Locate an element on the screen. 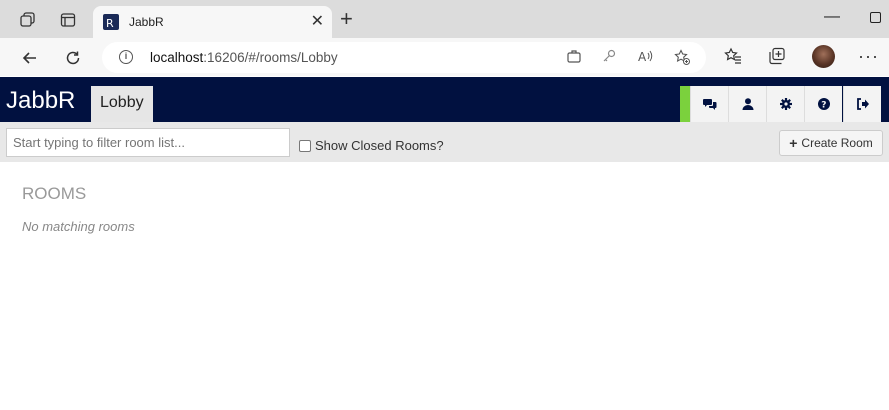 This screenshot has height=410, width=889. svg-text: R is located at coordinates (110, 23).